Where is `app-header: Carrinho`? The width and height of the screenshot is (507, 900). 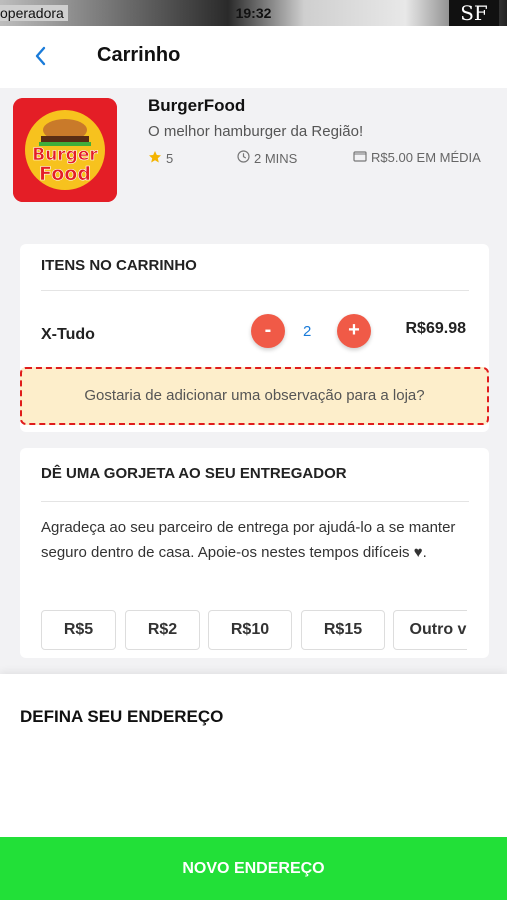 app-header: Carrinho is located at coordinates (253, 57).